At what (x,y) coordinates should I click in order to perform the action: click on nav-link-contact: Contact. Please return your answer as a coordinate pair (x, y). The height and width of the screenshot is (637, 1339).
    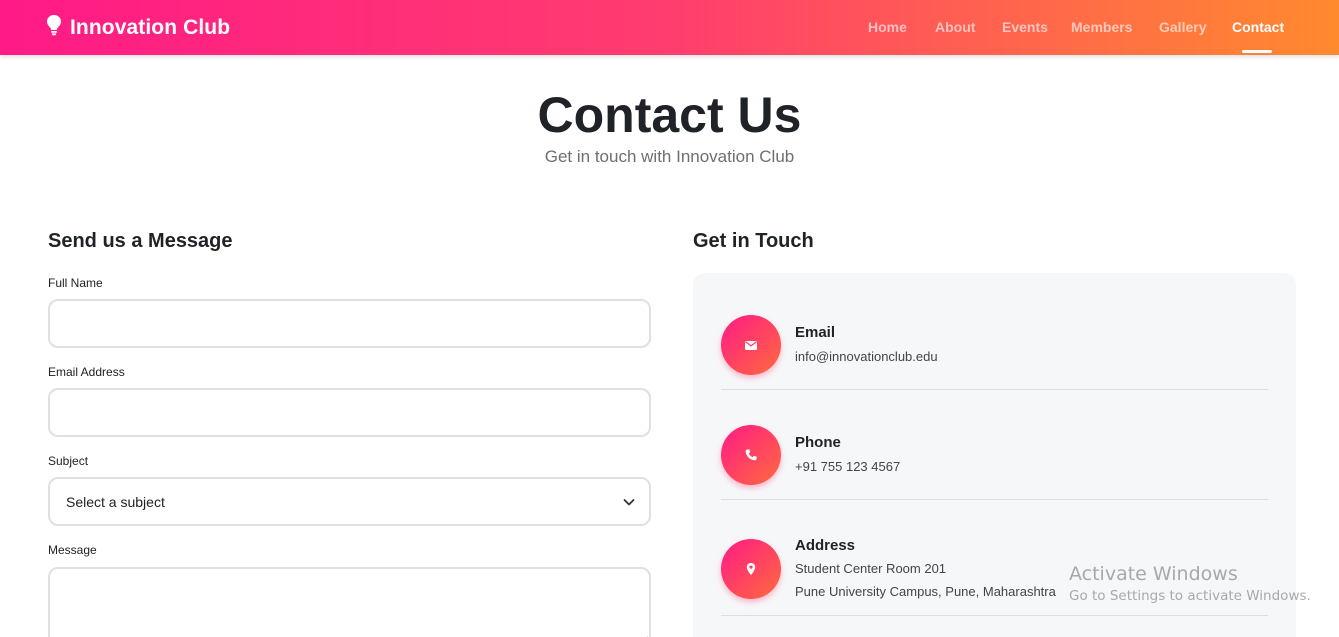
    Looking at the image, I should click on (1258, 27).